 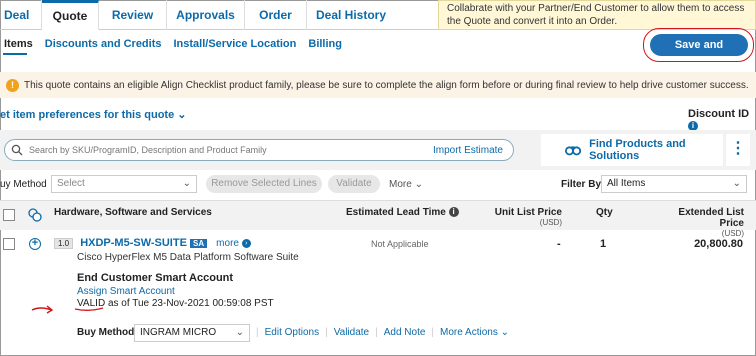 What do you see at coordinates (23, 184) in the screenshot?
I see `buy-method-label: uy Method` at bounding box center [23, 184].